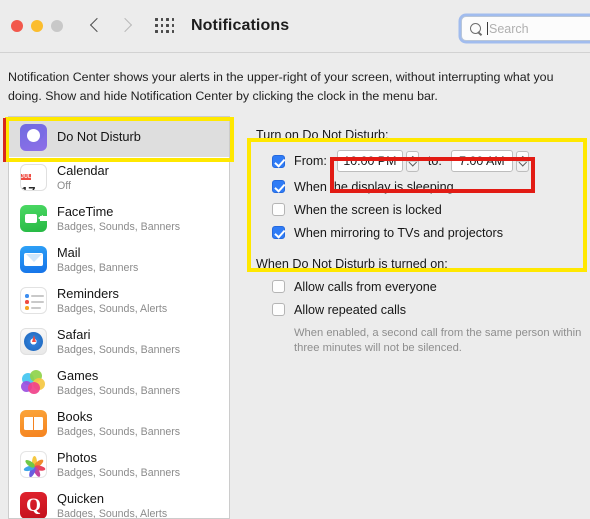 Image resolution: width=590 pixels, height=519 pixels. Describe the element at coordinates (17, 26) in the screenshot. I see `close-button` at that location.